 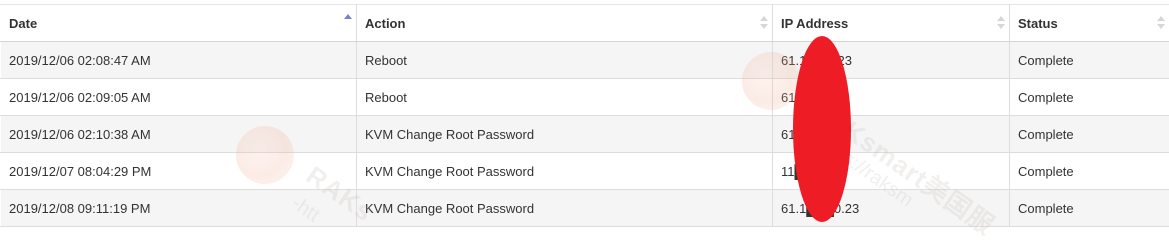 What do you see at coordinates (385, 23) in the screenshot?
I see `column-header-label: Action` at bounding box center [385, 23].